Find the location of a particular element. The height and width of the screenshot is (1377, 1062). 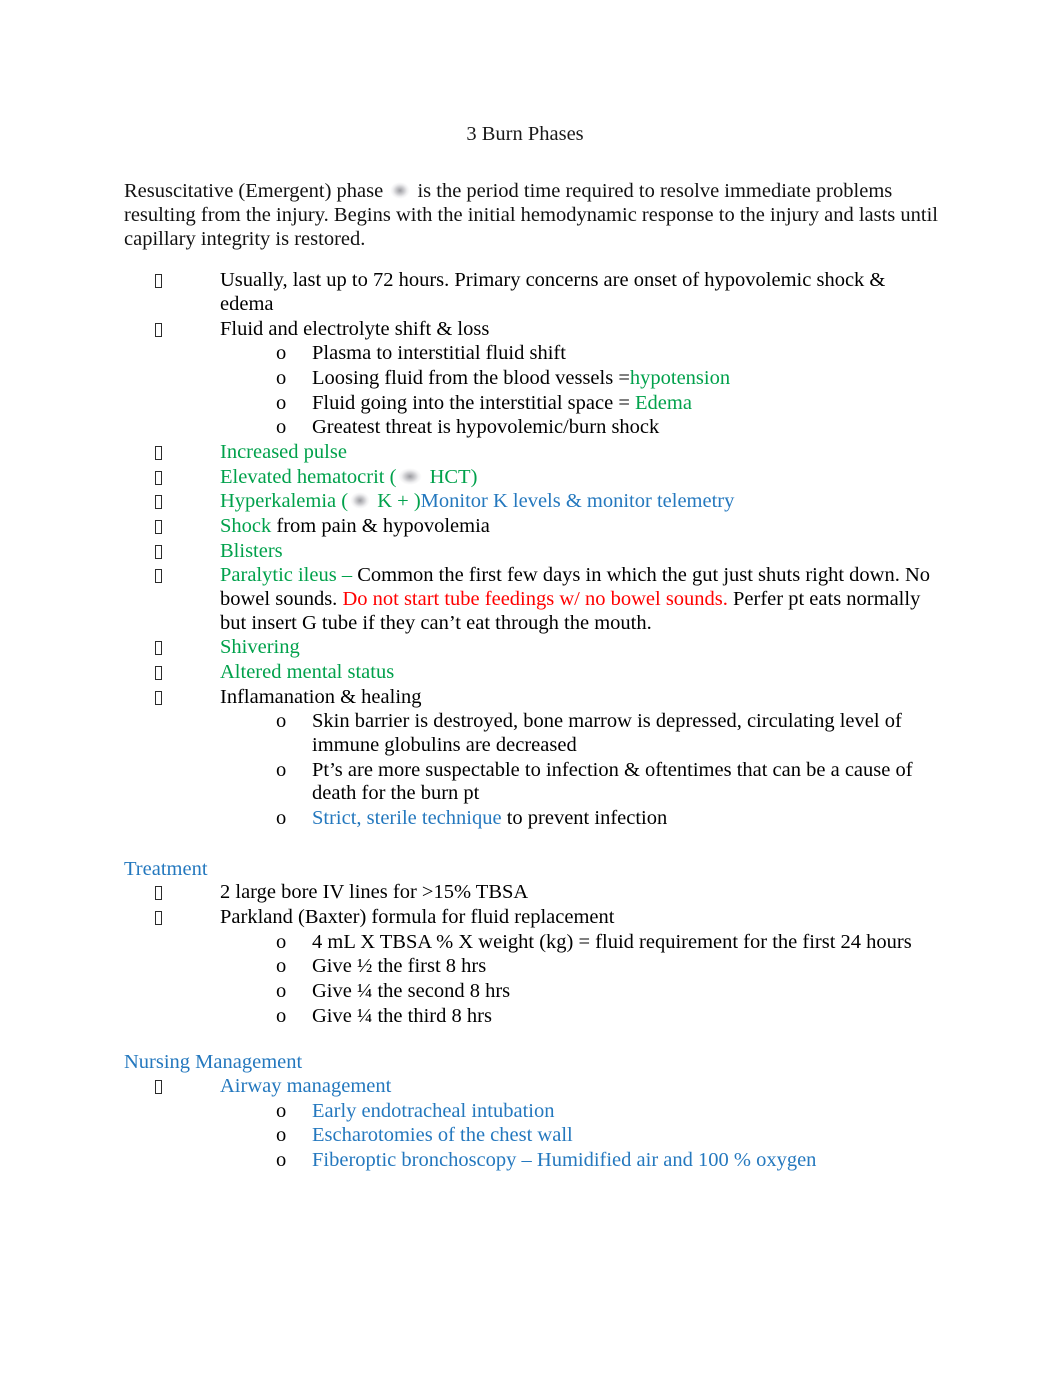

list-item-label: Hyperkalemia ( is located at coordinates (284, 501).